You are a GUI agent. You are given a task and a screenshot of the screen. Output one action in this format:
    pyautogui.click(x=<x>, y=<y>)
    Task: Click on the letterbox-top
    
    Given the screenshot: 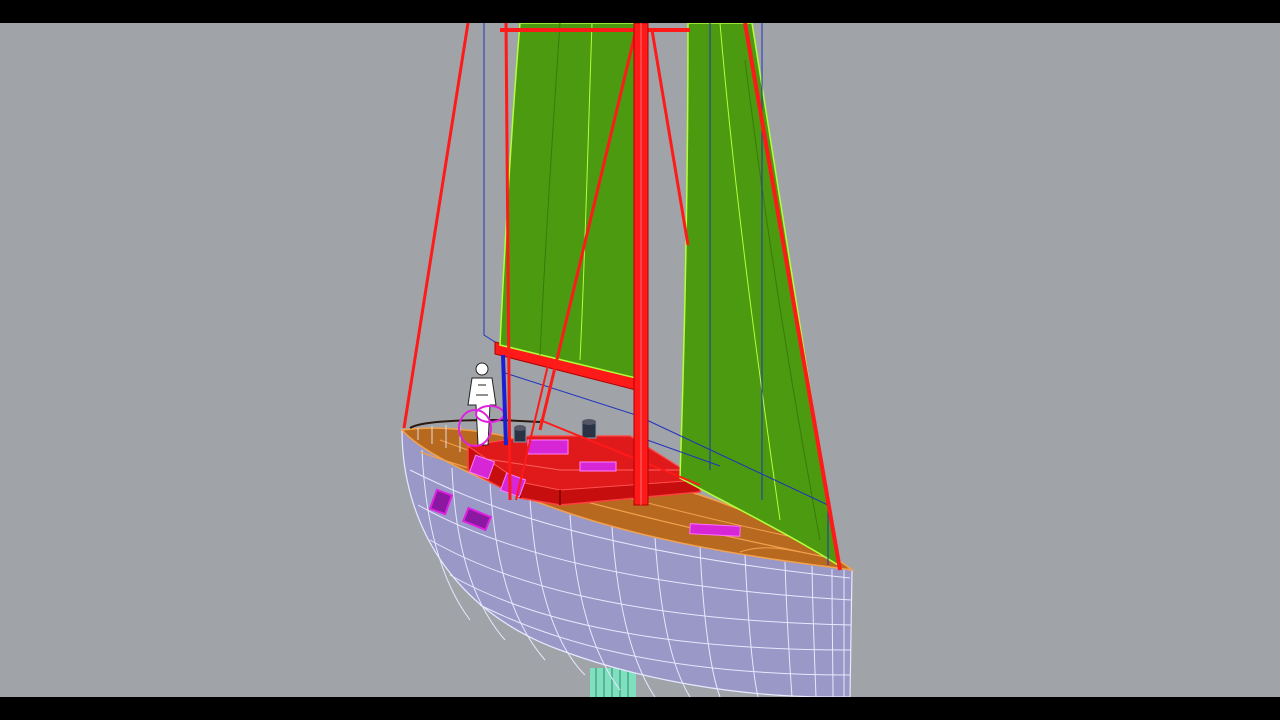 What is the action you would take?
    pyautogui.click(x=640, y=11)
    